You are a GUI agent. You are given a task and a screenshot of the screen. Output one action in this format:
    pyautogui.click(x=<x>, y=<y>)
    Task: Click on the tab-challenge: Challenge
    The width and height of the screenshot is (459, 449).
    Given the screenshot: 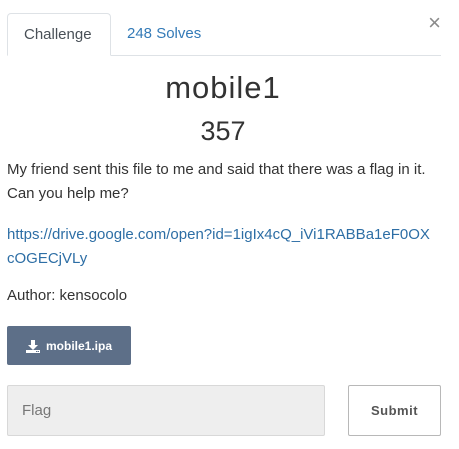 What is the action you would take?
    pyautogui.click(x=59, y=34)
    